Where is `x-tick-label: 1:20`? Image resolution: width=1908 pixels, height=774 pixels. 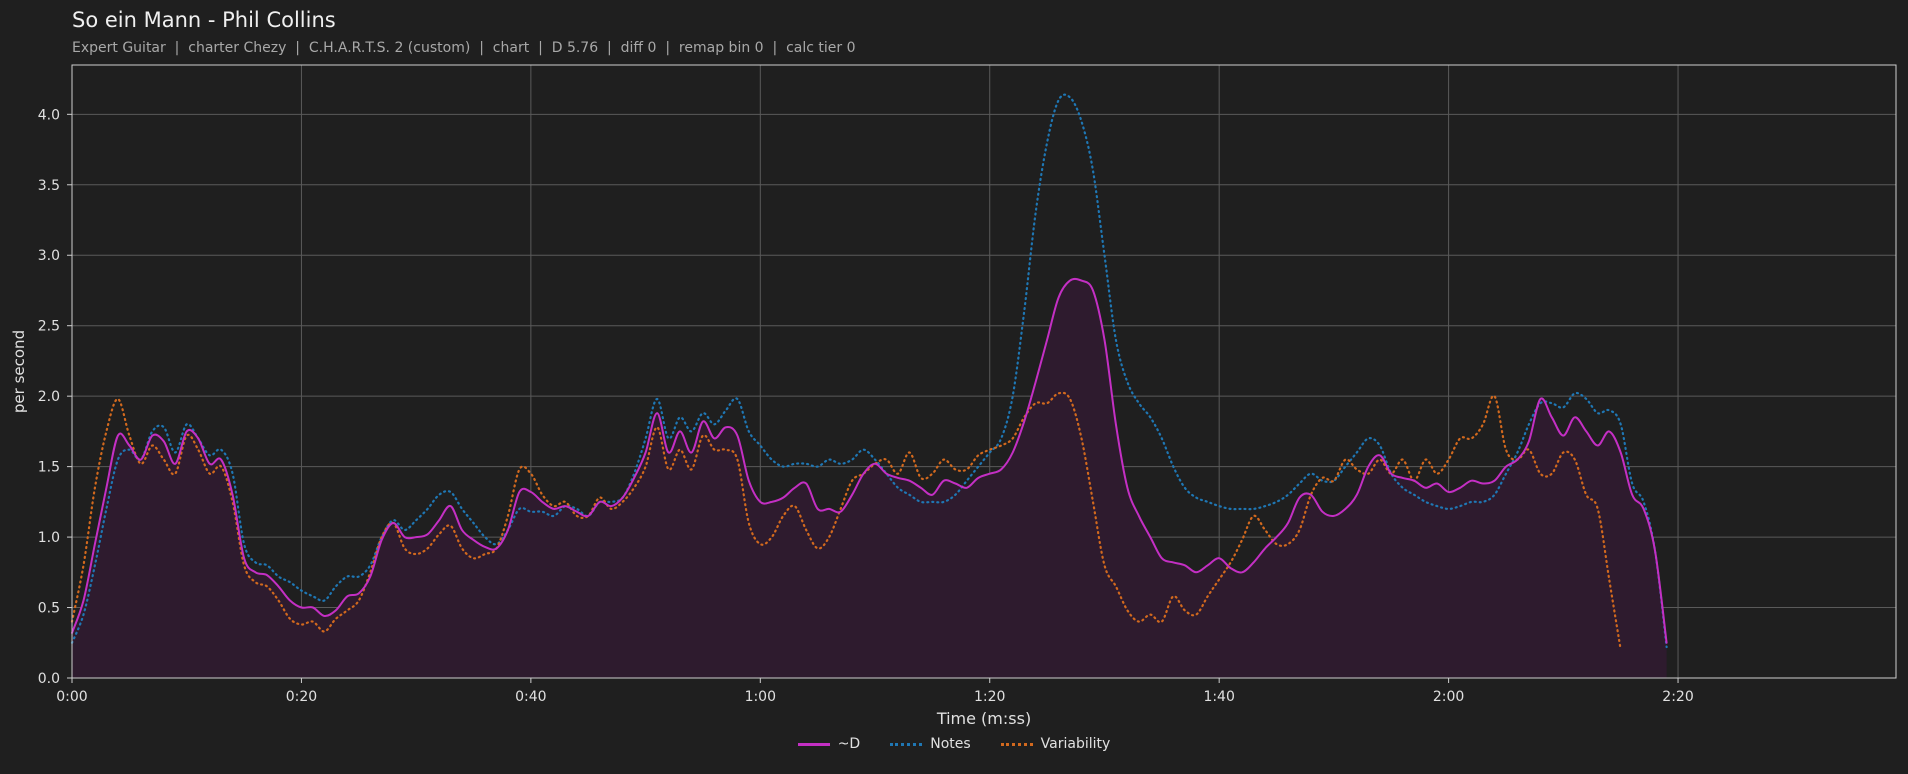 x-tick-label: 1:20 is located at coordinates (989, 697).